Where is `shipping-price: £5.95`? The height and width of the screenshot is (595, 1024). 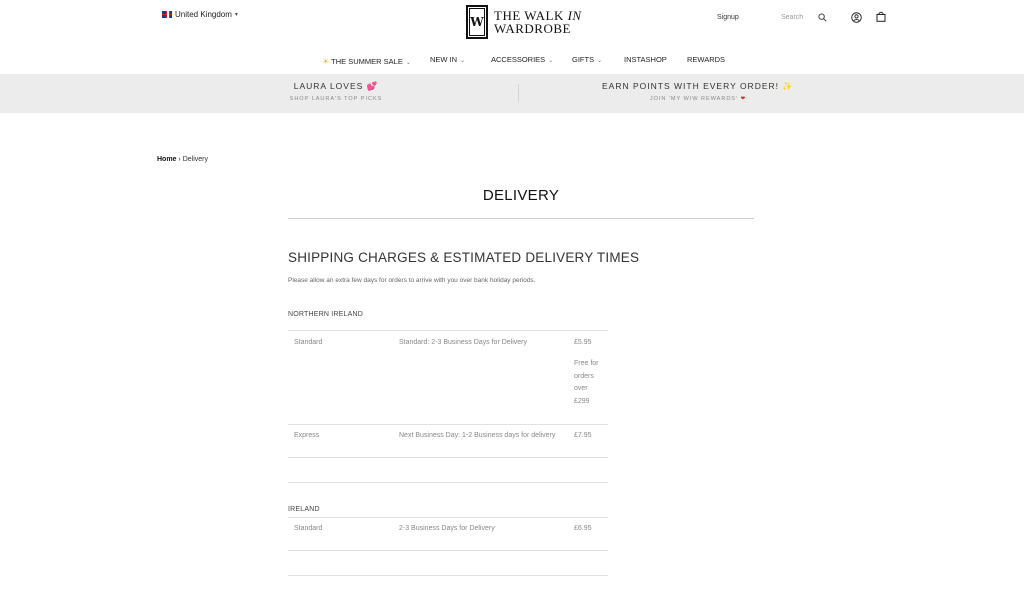 shipping-price: £5.95 is located at coordinates (583, 342).